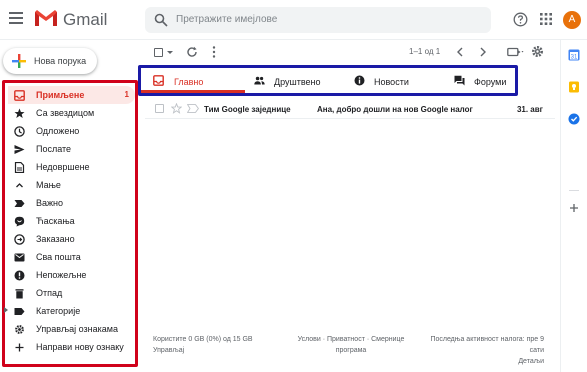 This screenshot has width=587, height=372. Describe the element at coordinates (359, 80) in the screenshot. I see `info-icon` at that location.